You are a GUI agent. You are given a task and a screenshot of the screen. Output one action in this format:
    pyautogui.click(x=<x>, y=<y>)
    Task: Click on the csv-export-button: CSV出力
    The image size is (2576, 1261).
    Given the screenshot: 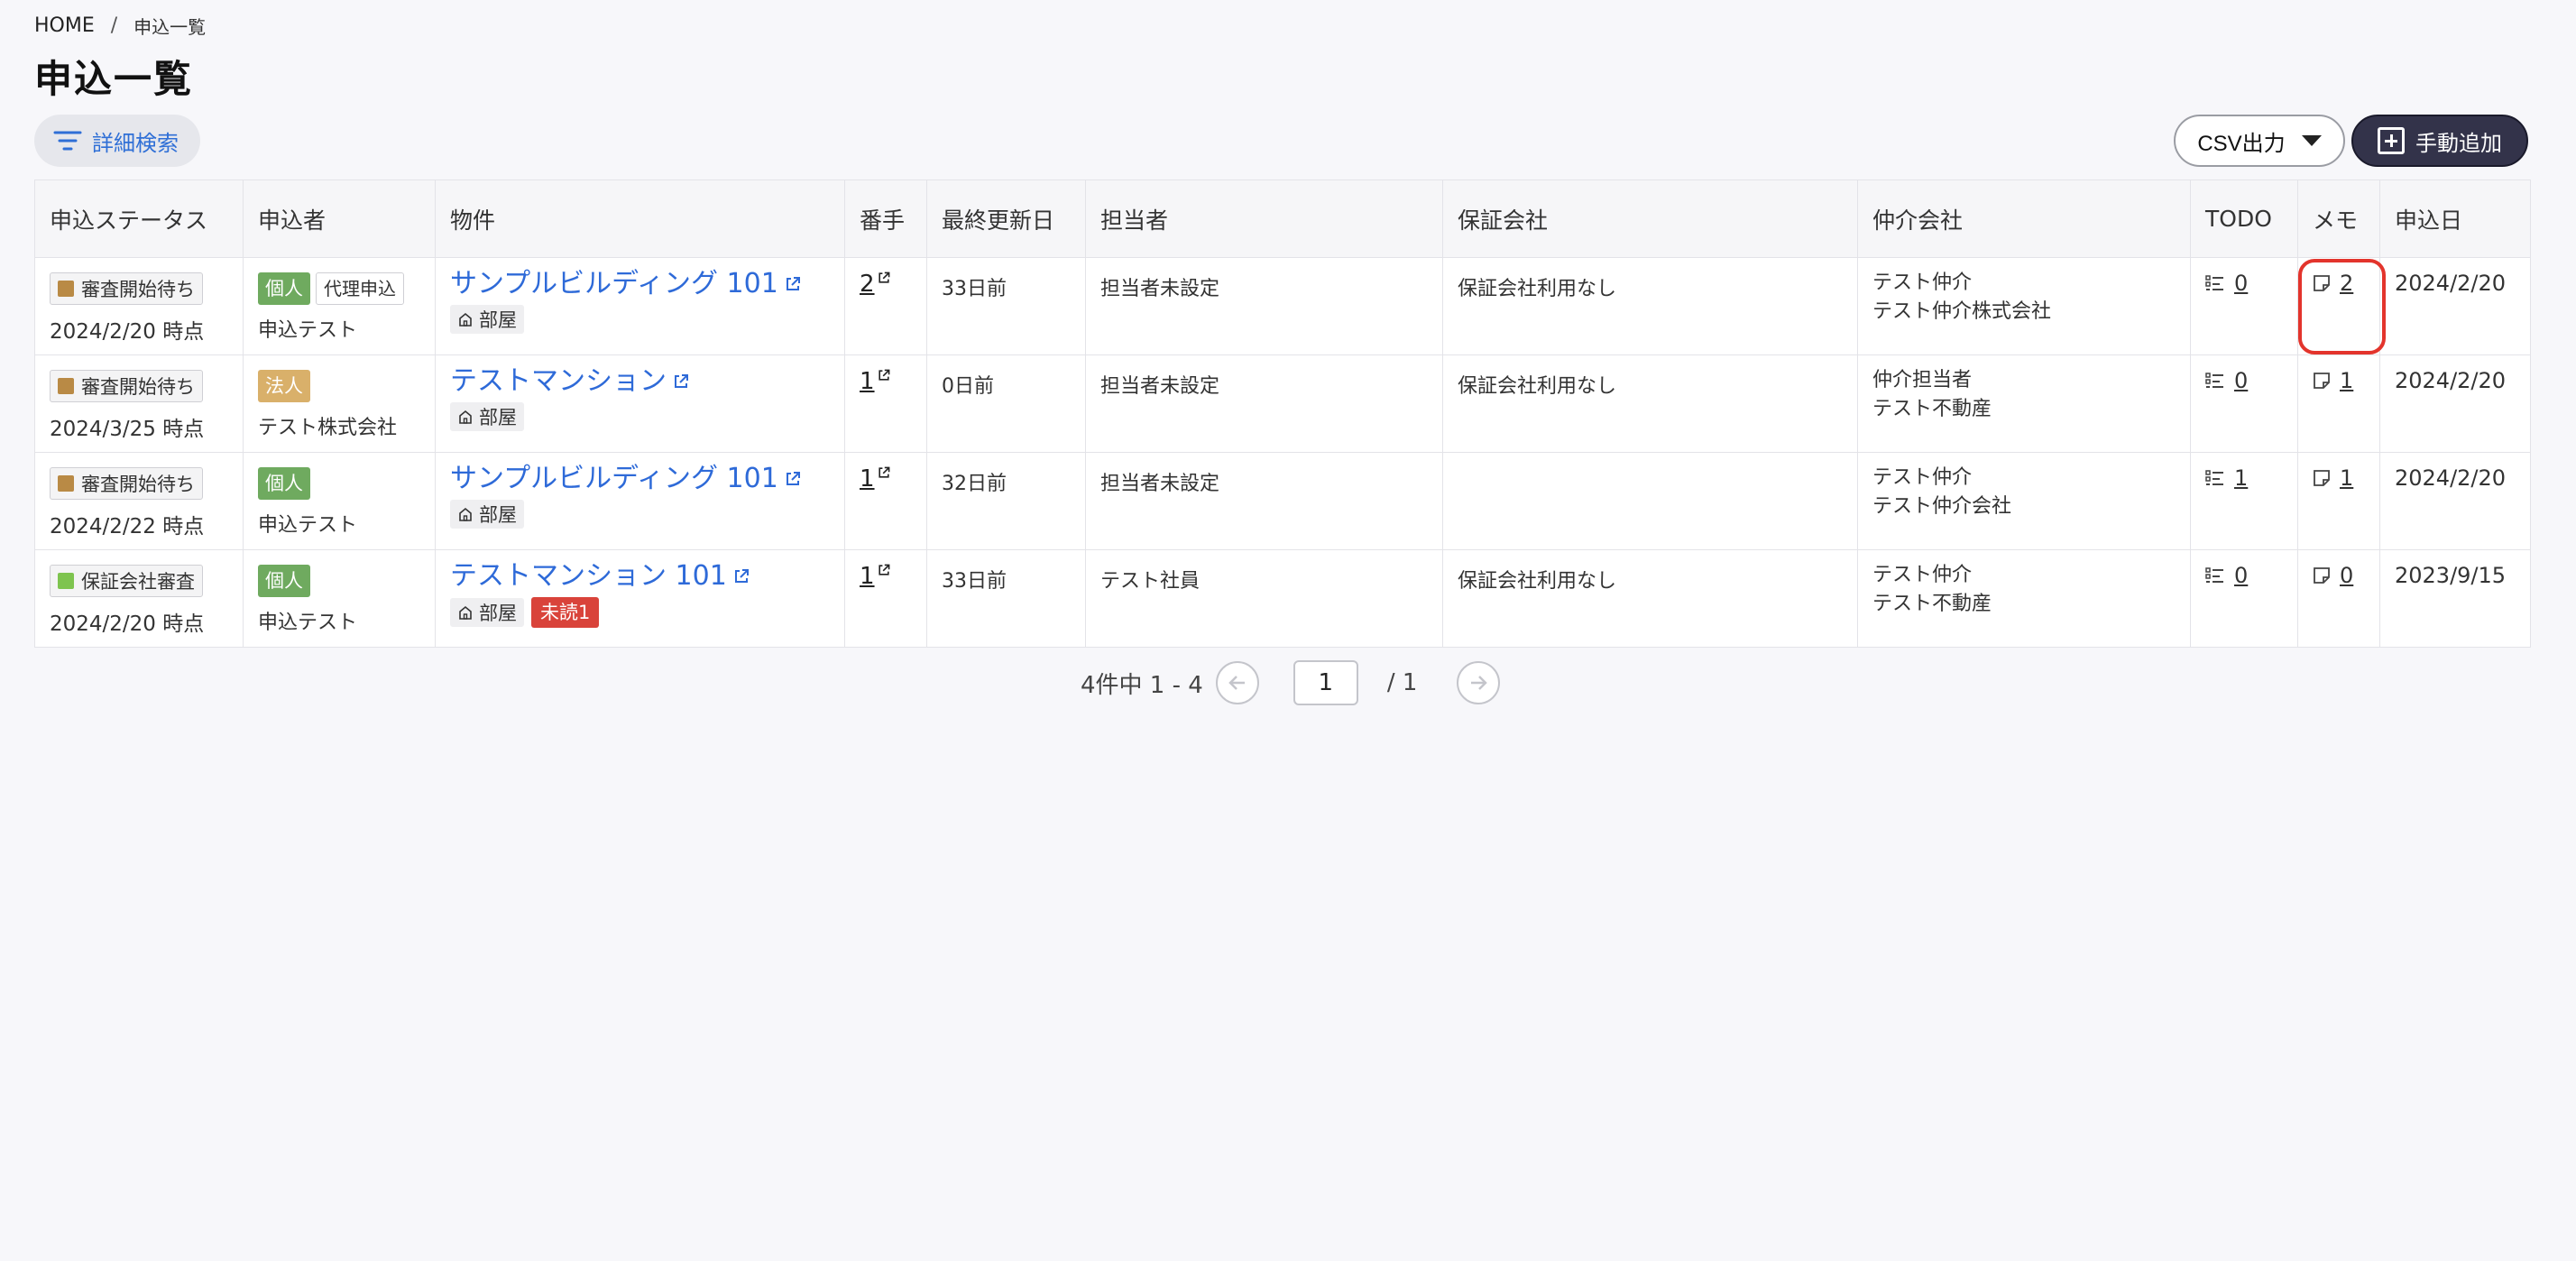 What is the action you would take?
    pyautogui.click(x=2259, y=141)
    